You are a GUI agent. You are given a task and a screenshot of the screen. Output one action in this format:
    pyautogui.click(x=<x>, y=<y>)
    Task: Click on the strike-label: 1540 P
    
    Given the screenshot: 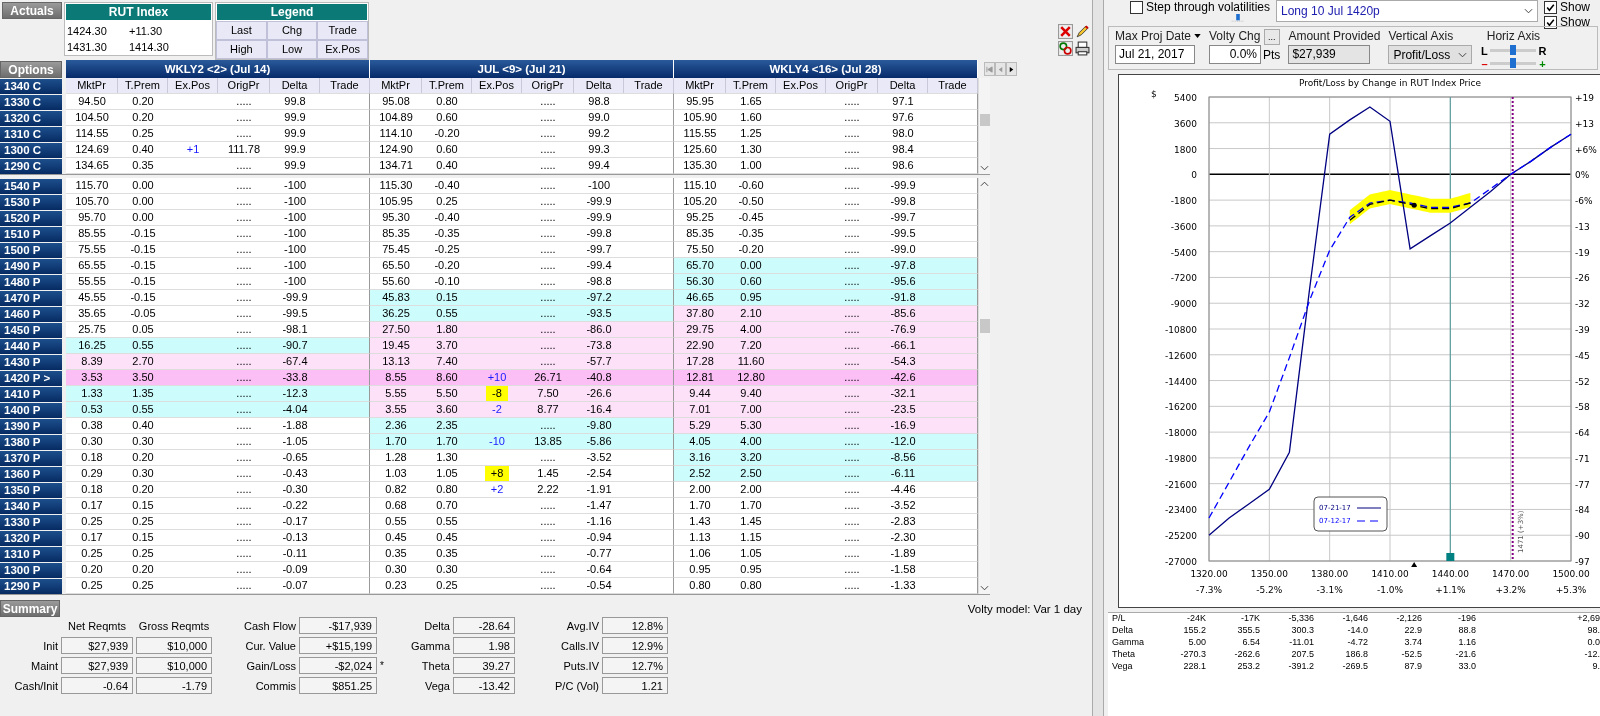 What is the action you would take?
    pyautogui.click(x=31, y=186)
    